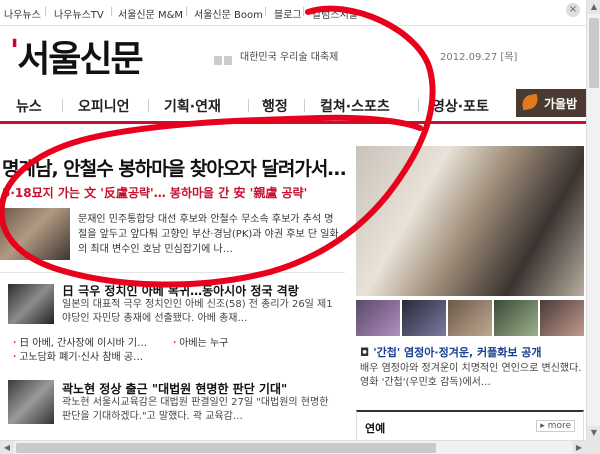  Describe the element at coordinates (561, 104) in the screenshot. I see `season-label: 가을밤` at that location.